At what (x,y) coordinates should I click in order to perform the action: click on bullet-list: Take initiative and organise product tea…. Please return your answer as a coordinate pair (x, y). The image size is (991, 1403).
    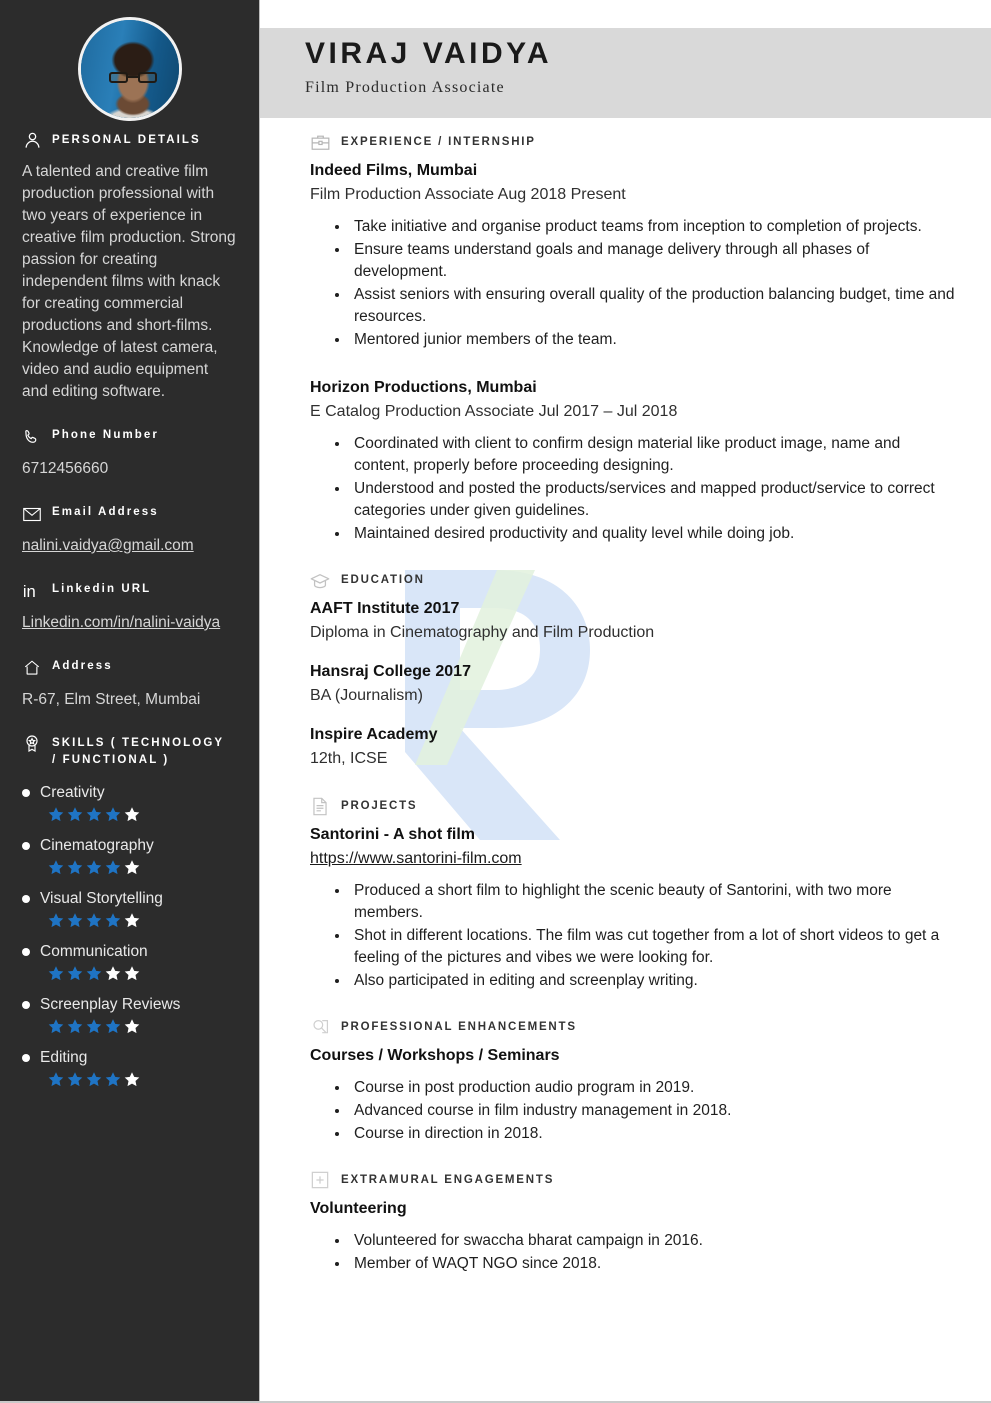
    Looking at the image, I should click on (634, 283).